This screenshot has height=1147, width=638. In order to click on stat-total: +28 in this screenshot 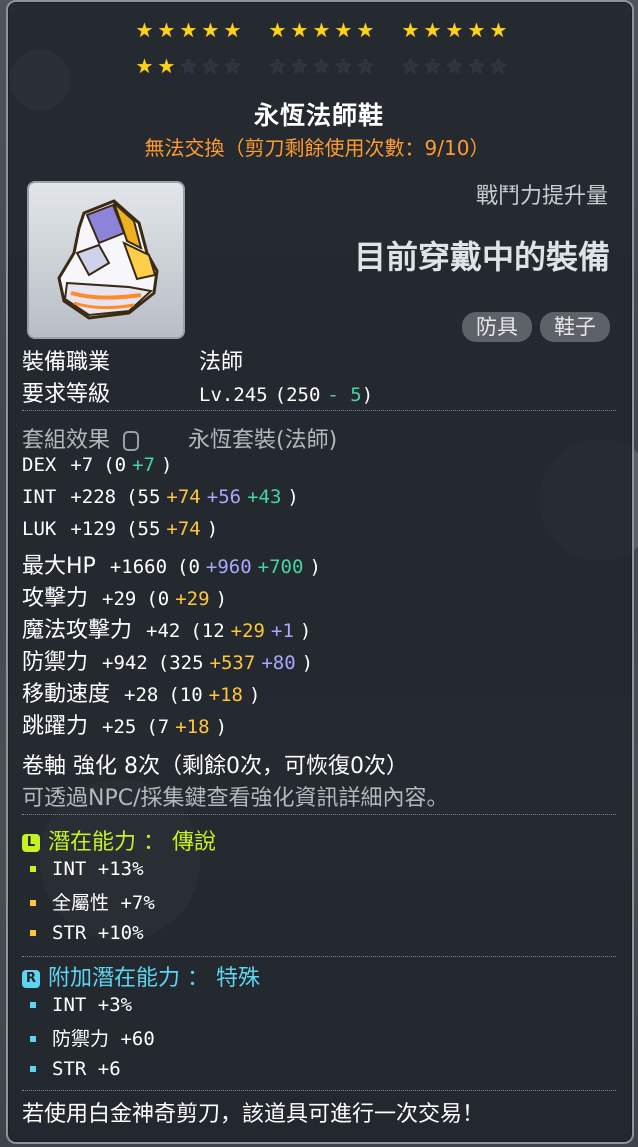, I will do `click(141, 695)`.